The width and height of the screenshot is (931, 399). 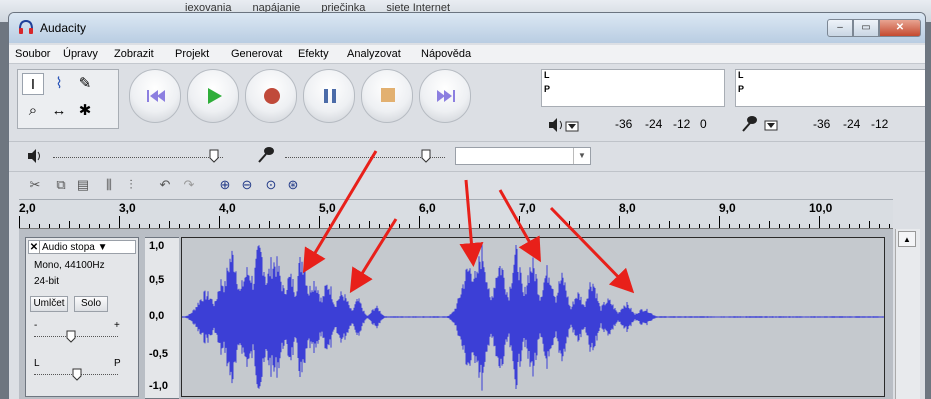 I want to click on pan-slider-thumb, so click(x=77, y=374).